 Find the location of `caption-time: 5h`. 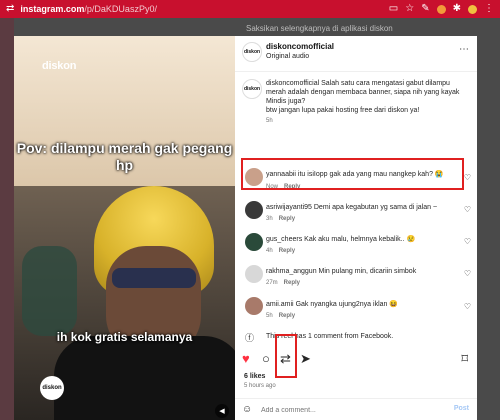

caption-time: 5h is located at coordinates (269, 121).